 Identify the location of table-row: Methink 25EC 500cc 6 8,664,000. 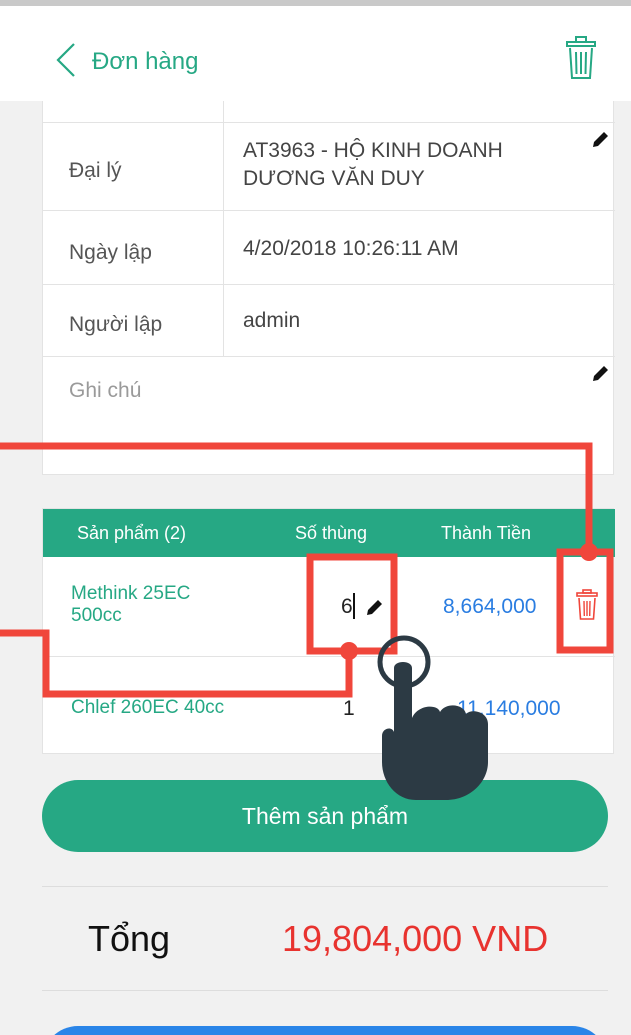
(329, 607).